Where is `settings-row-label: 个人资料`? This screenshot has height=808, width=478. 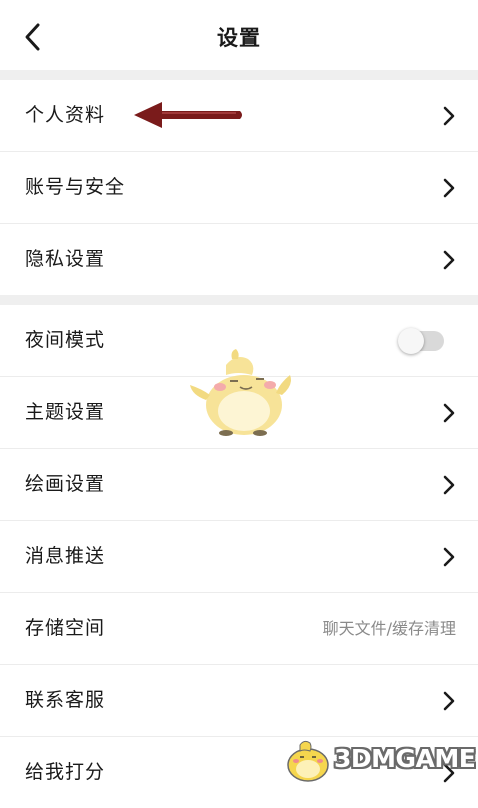
settings-row-label: 个人资料 is located at coordinates (65, 115).